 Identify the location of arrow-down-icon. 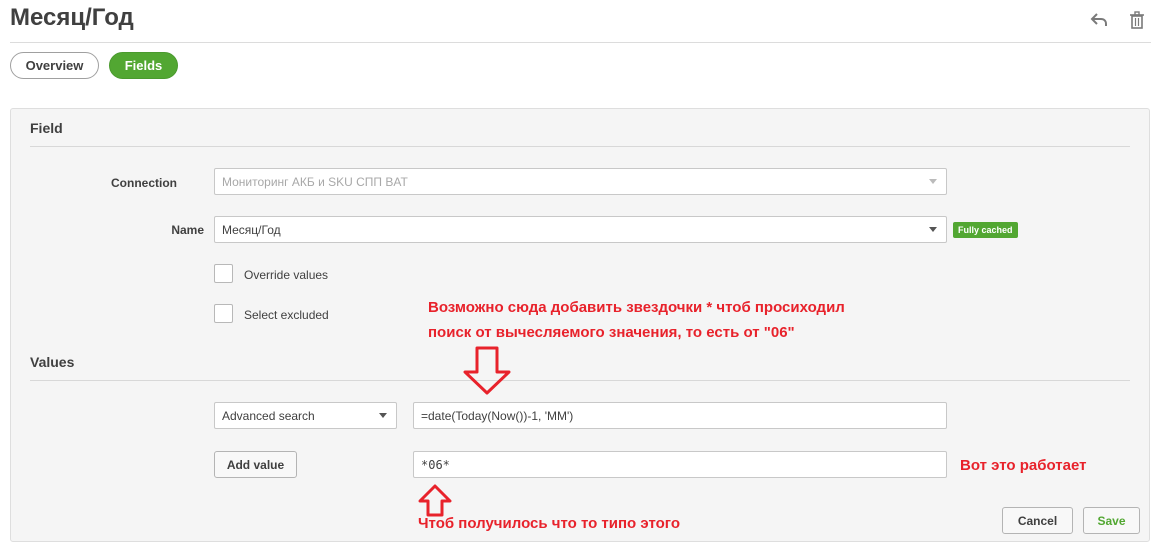
(487, 370).